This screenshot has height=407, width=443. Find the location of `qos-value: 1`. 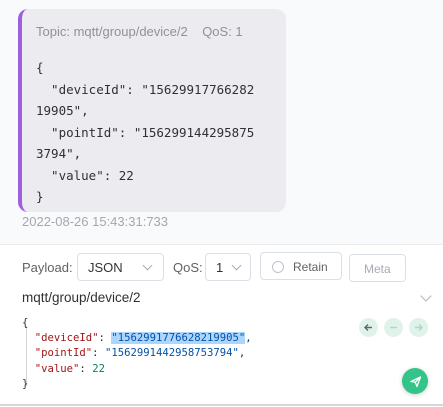

qos-value: 1 is located at coordinates (220, 267).